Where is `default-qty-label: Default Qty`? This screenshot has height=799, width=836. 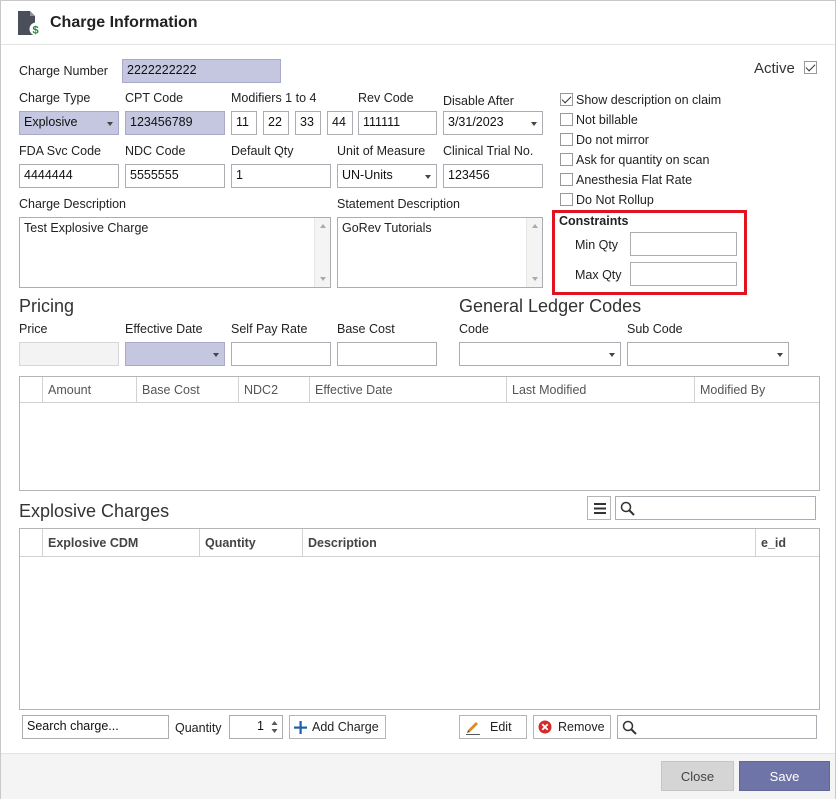
default-qty-label: Default Qty is located at coordinates (262, 151).